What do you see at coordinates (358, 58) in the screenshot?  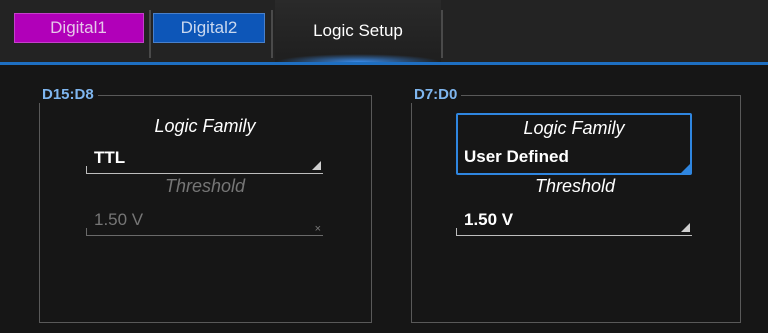 I see `active-tab-glow` at bounding box center [358, 58].